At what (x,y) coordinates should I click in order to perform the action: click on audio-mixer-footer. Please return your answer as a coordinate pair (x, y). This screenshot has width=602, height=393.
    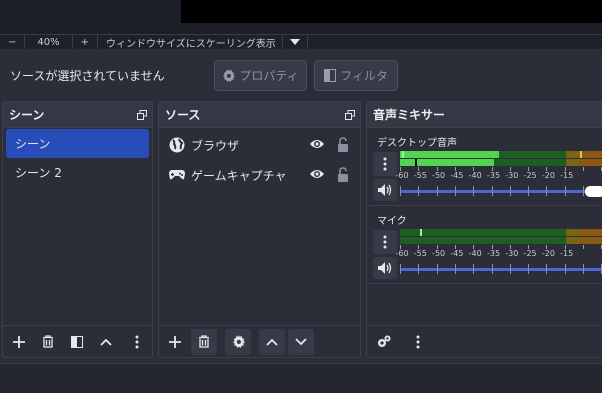
    Looking at the image, I should click on (484, 341).